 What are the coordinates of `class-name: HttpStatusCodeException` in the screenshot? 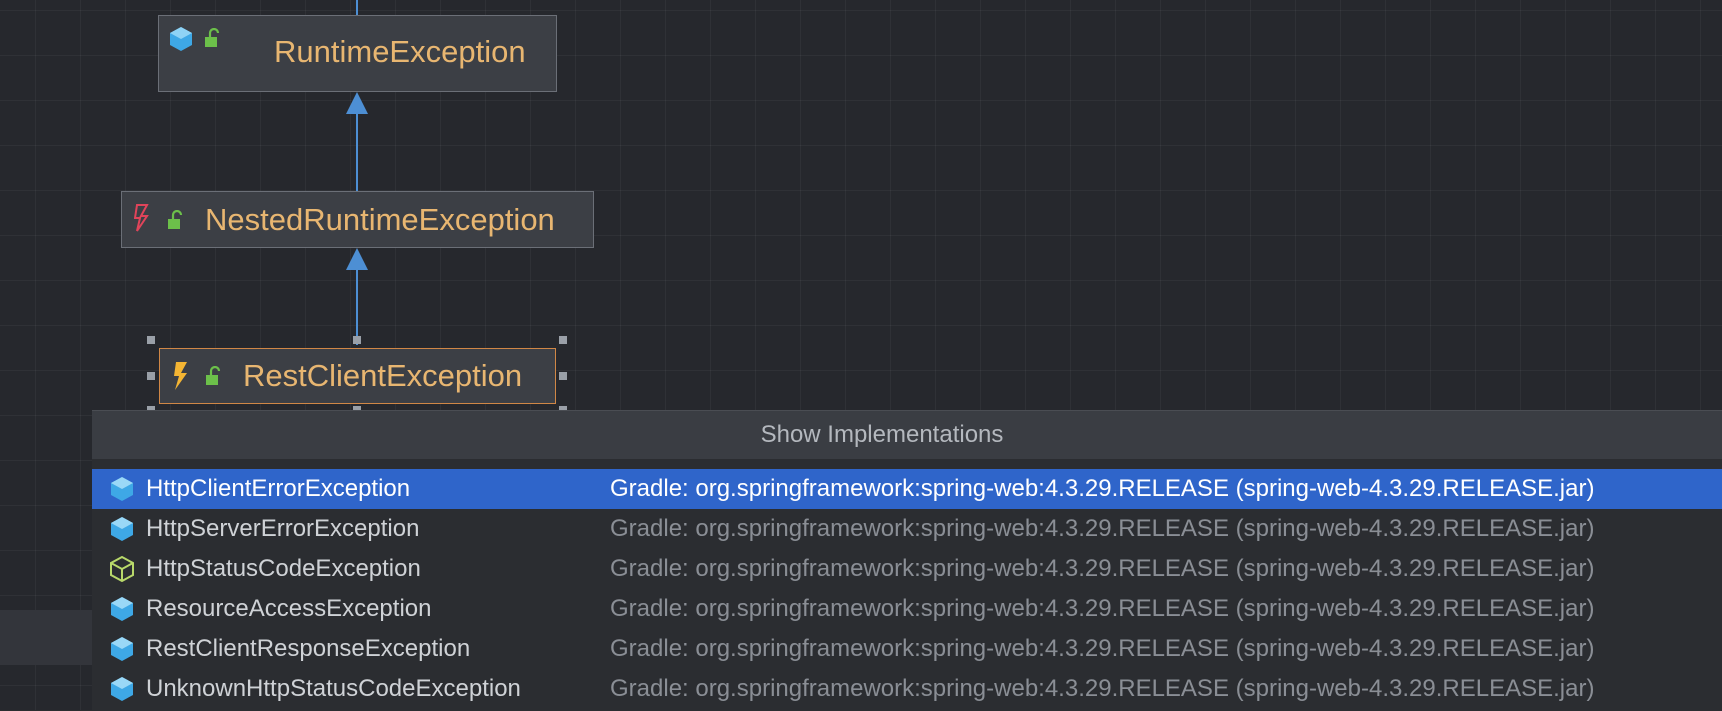 It's located at (283, 568).